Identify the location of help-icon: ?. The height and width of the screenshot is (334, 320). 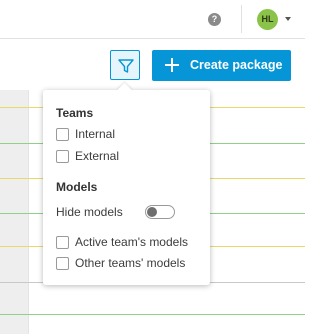
(214, 19).